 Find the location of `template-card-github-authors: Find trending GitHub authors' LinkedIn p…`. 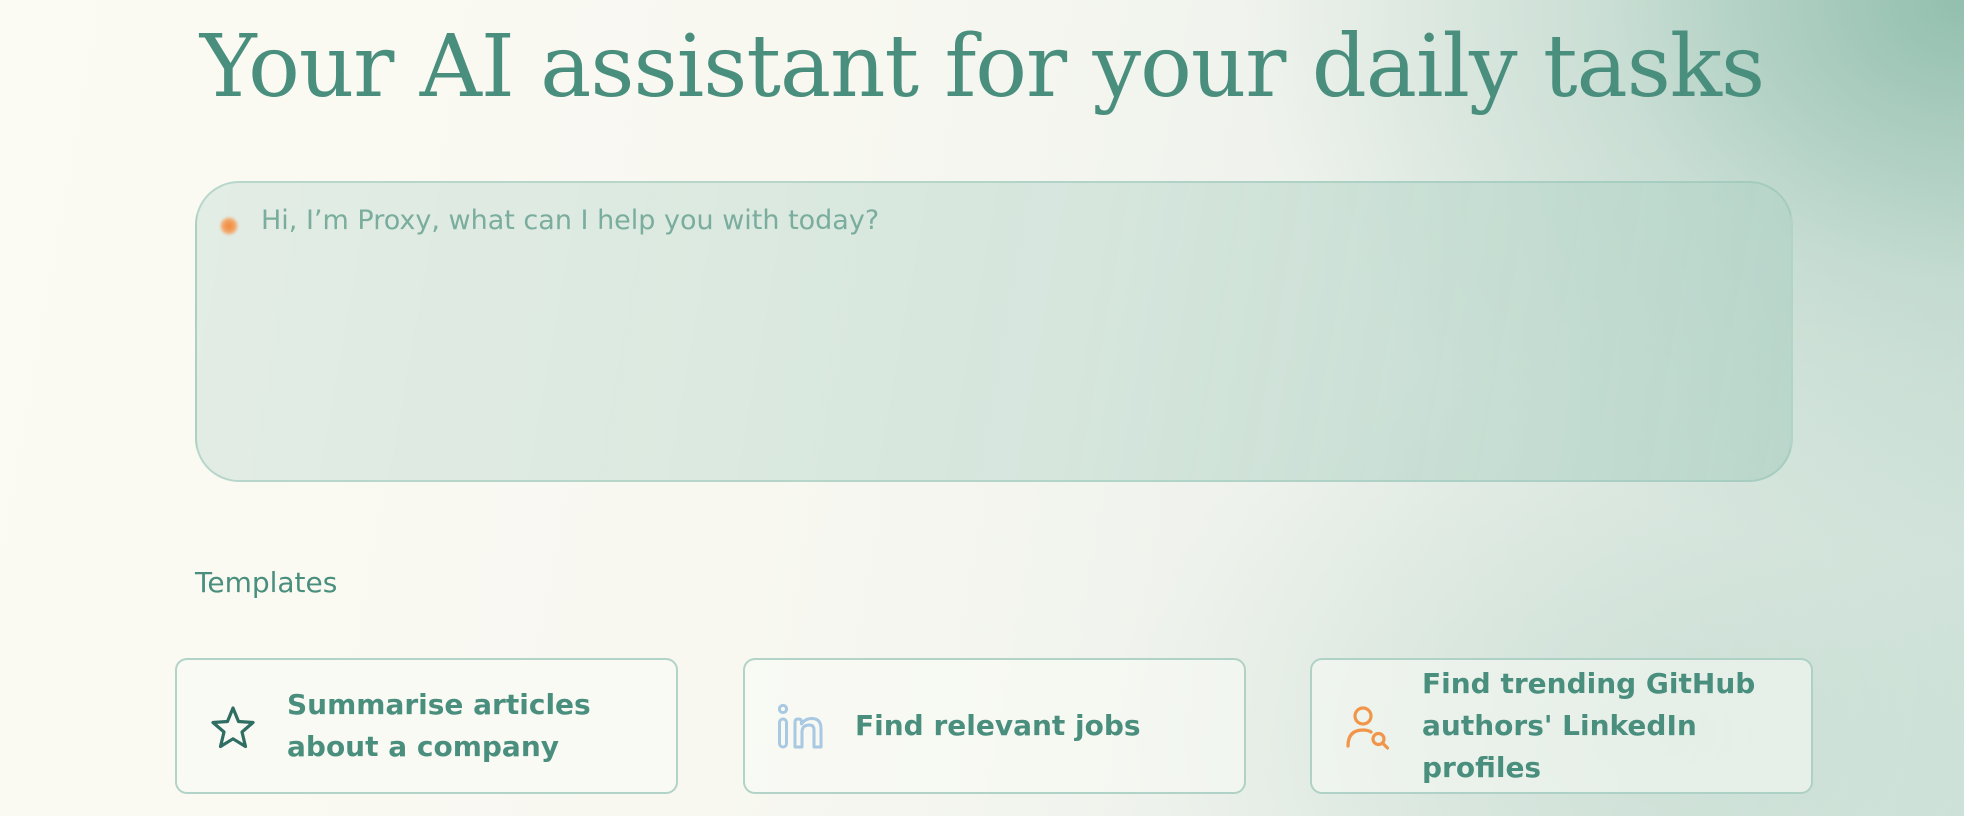

template-card-github-authors: Find trending GitHub authors' LinkedIn p… is located at coordinates (1561, 726).